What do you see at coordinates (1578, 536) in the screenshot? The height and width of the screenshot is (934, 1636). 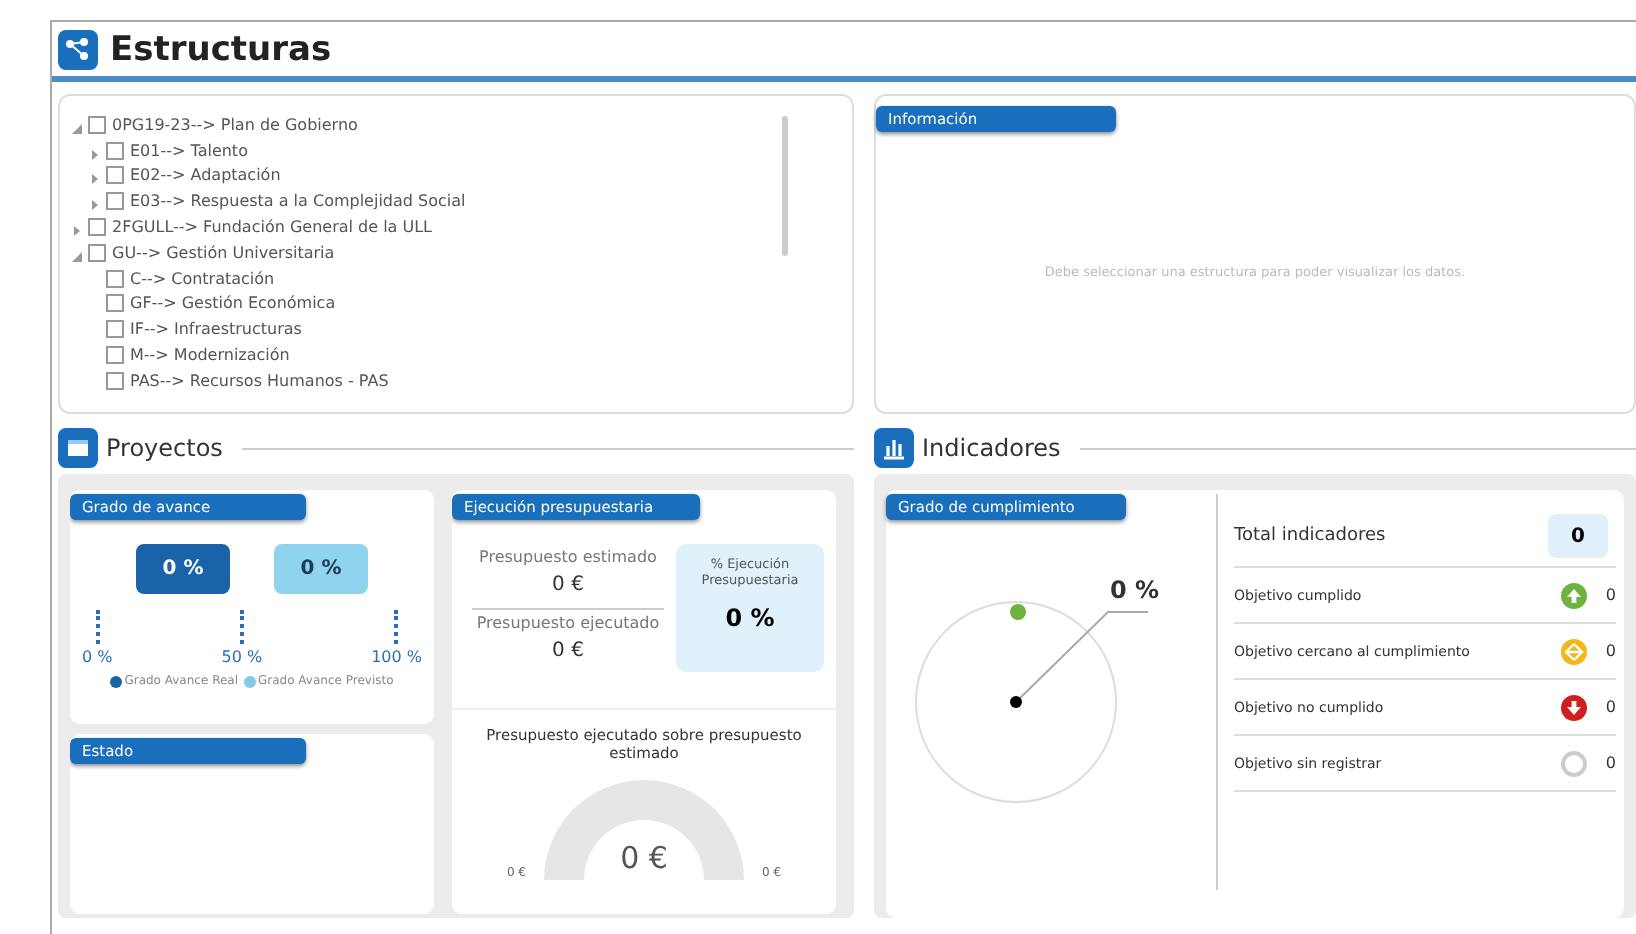 I see `total-value: 0` at bounding box center [1578, 536].